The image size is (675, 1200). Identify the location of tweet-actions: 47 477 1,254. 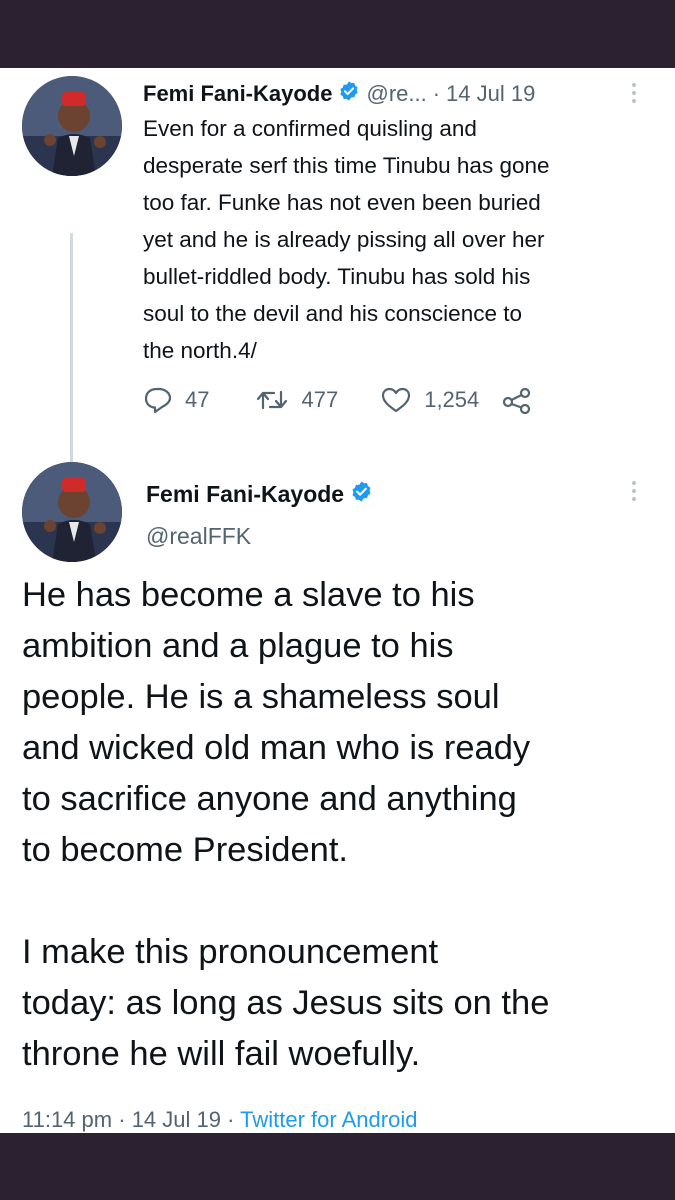
(344, 400).